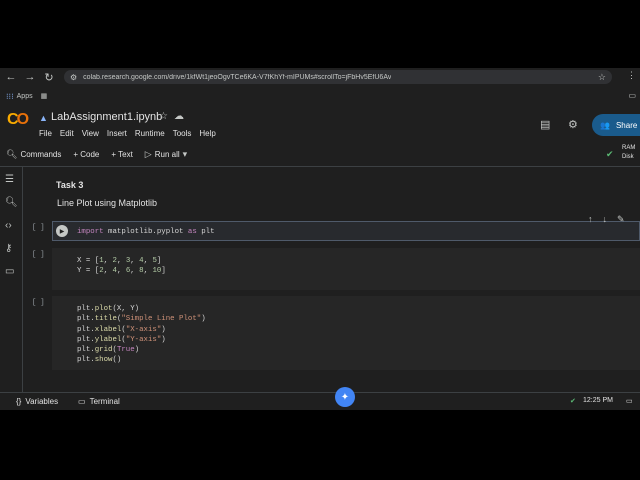 This screenshot has height=480, width=640. I want to click on search-icon: 🔍︎, so click(12, 153).